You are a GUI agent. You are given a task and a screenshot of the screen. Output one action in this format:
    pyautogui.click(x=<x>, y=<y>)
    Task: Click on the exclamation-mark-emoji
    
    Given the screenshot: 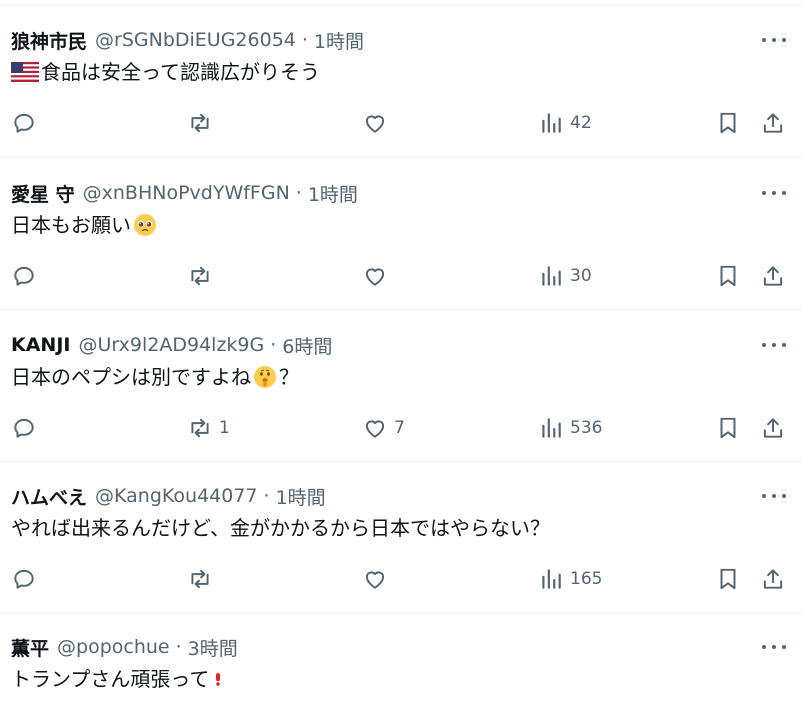 What is the action you would take?
    pyautogui.click(x=218, y=679)
    